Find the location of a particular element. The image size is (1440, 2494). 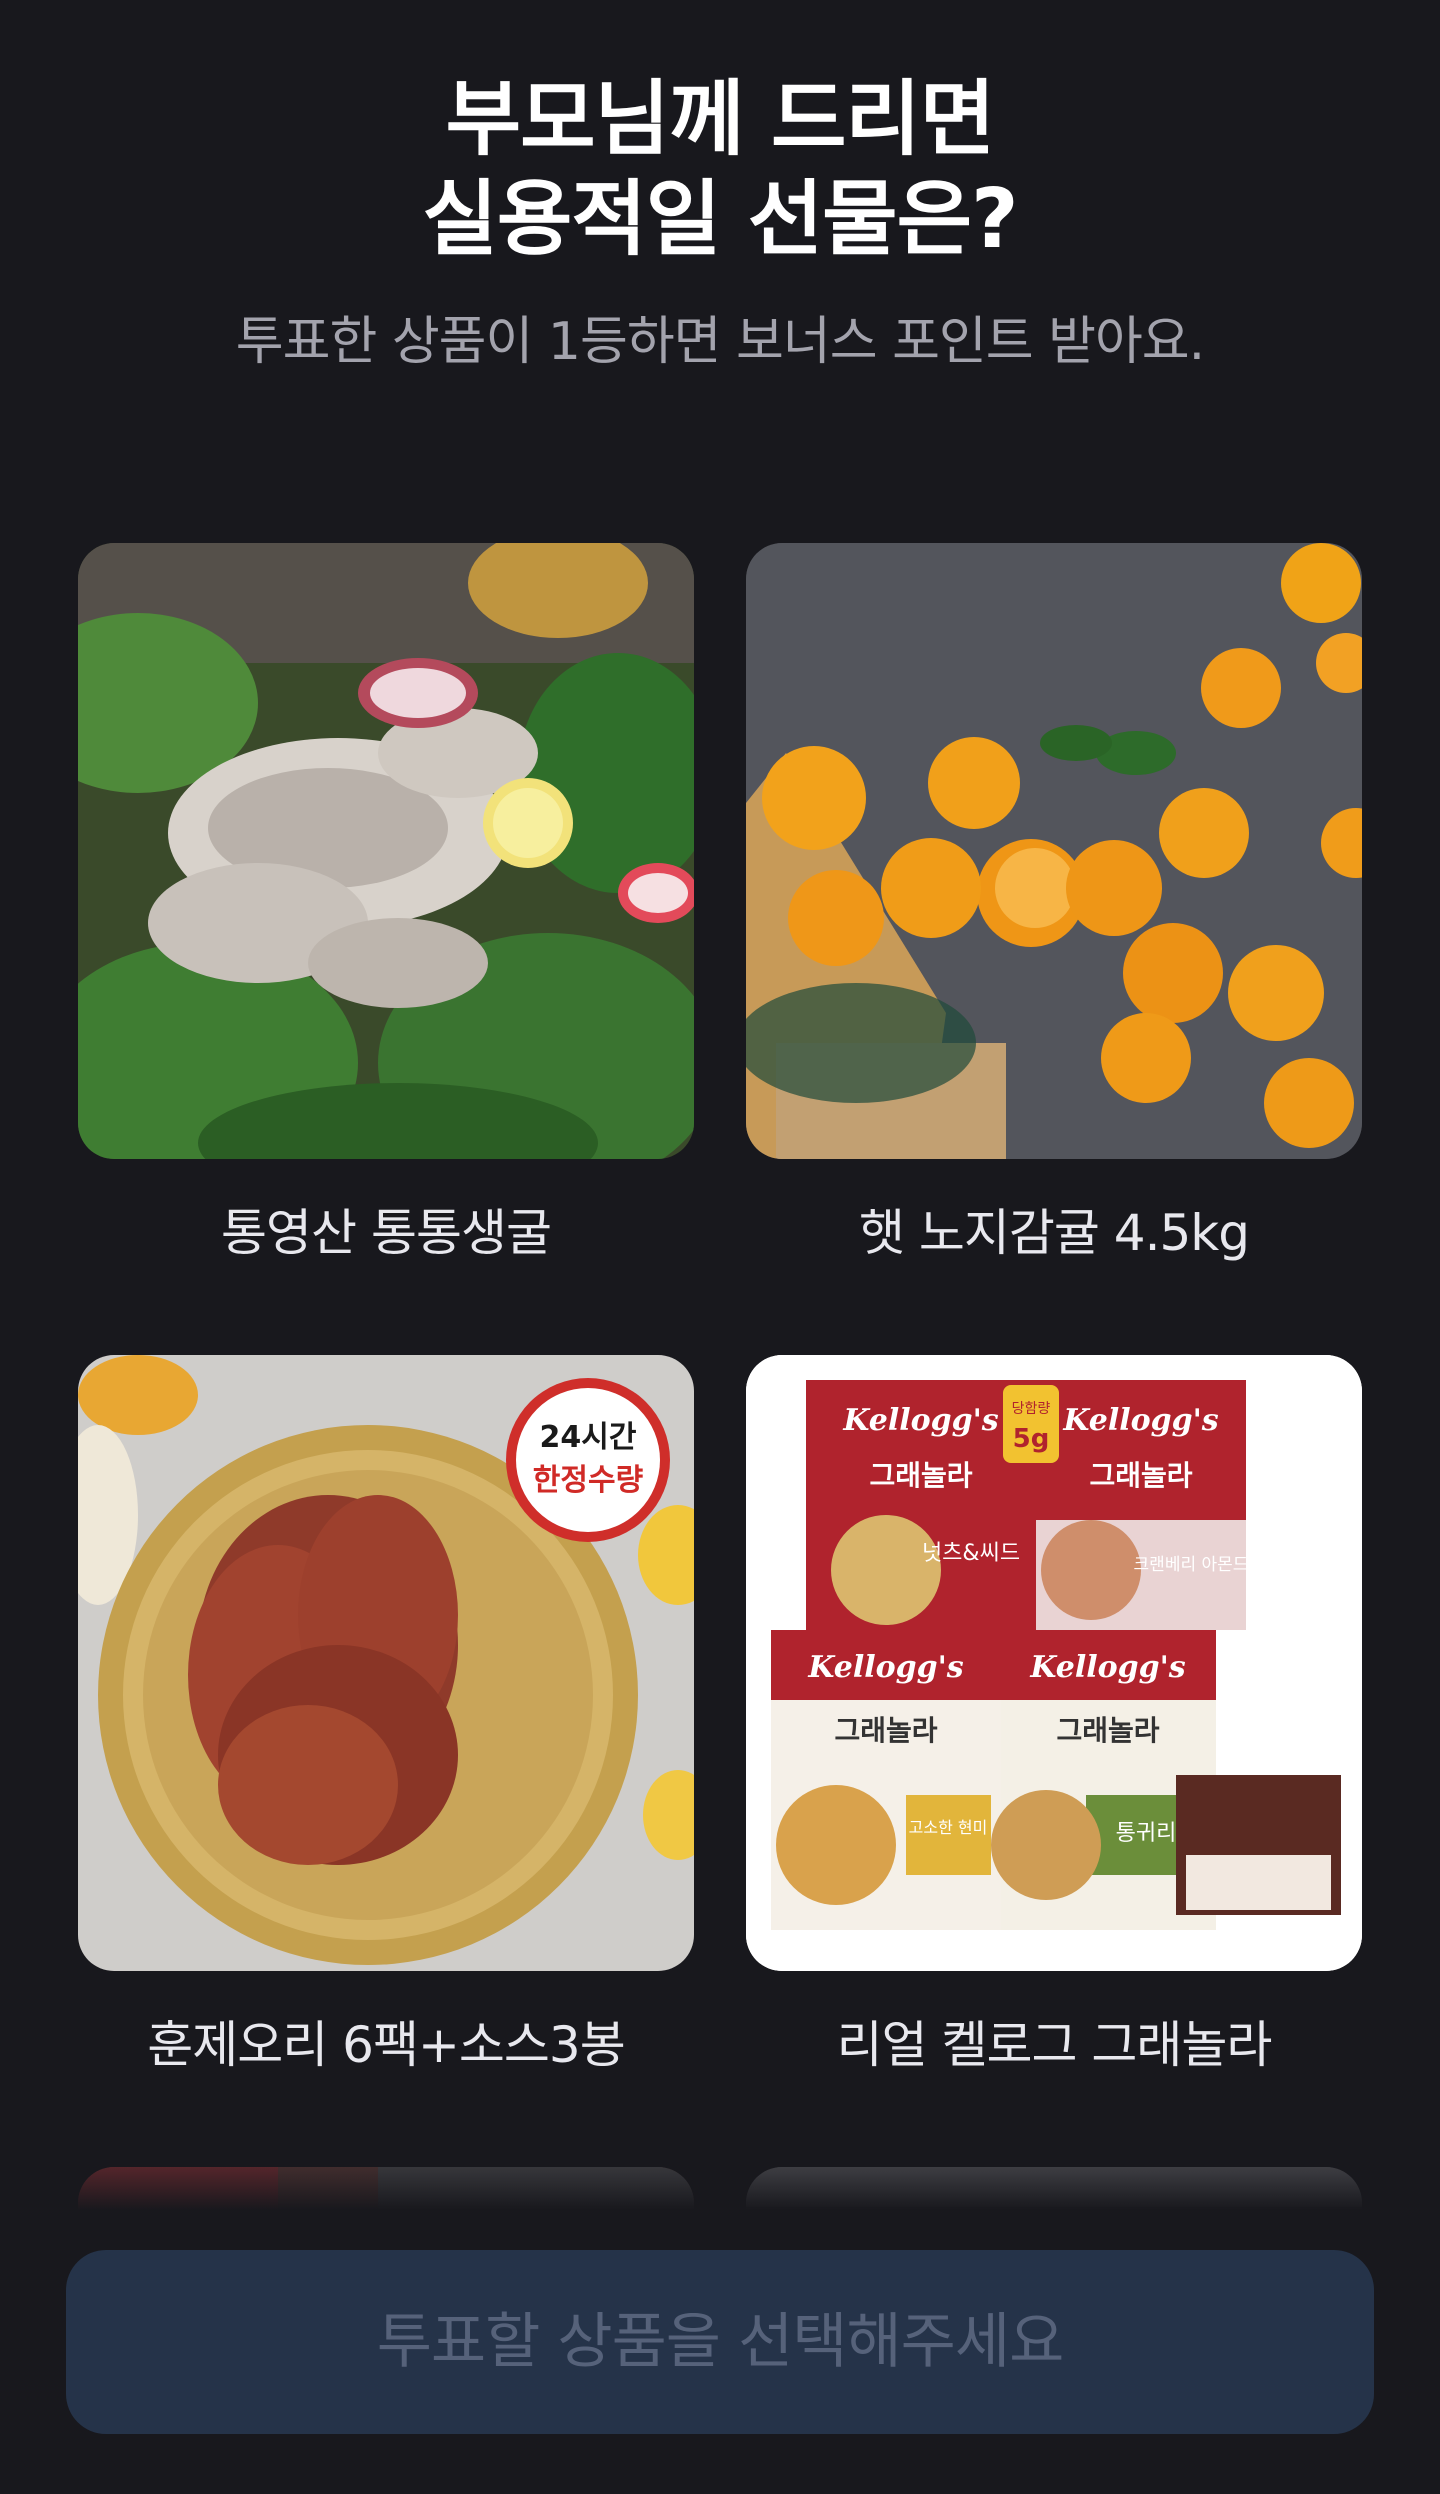

title-line-2: 실용적일 선물은? is located at coordinates (720, 219).